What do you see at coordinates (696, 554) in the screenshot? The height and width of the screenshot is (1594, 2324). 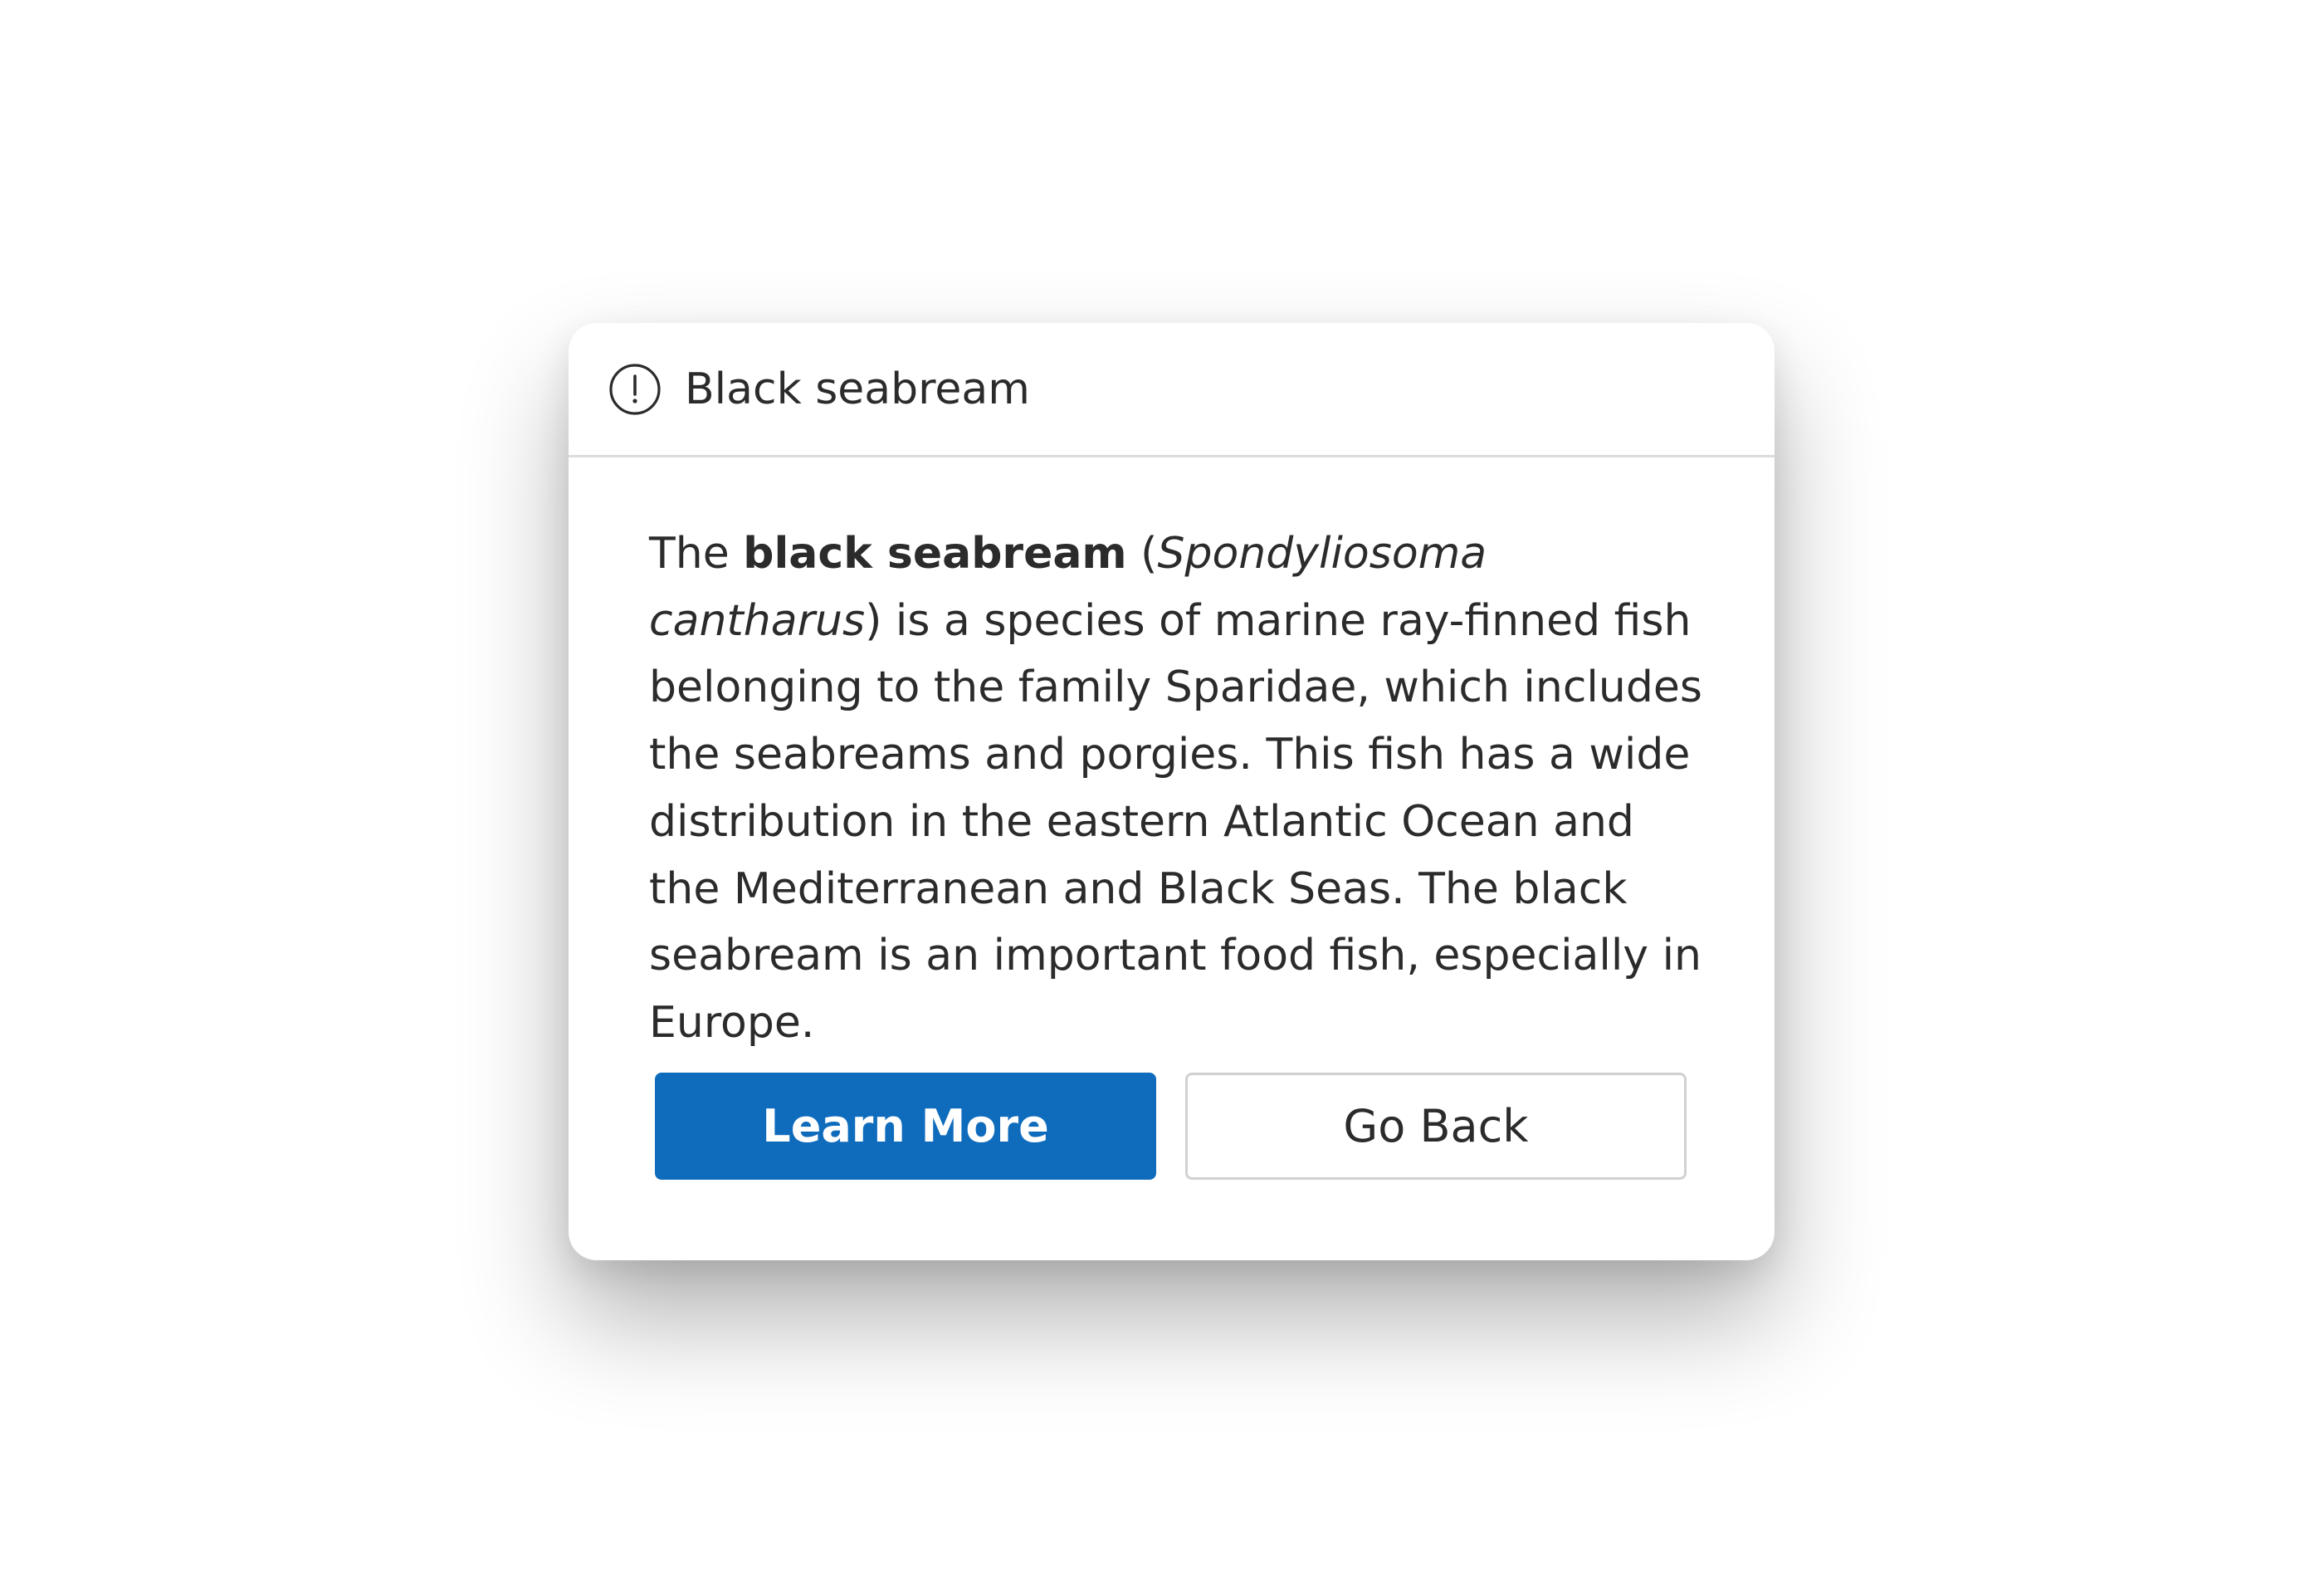 I see `body-lead: The` at bounding box center [696, 554].